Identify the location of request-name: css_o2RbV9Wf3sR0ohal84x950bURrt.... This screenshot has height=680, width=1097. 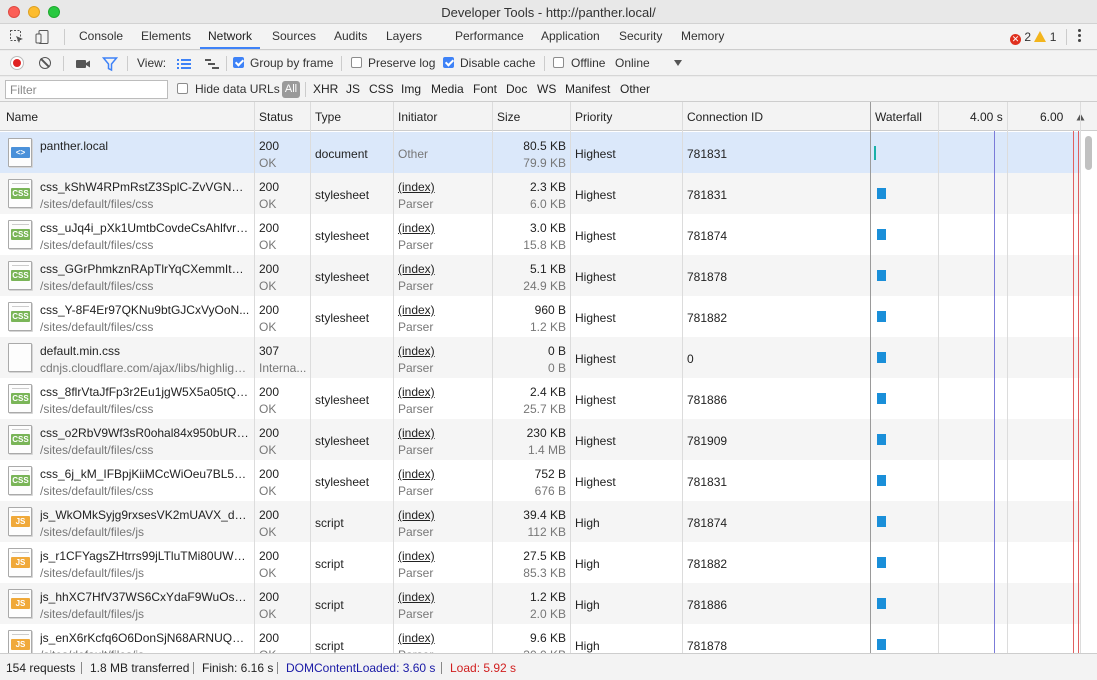
(145, 433).